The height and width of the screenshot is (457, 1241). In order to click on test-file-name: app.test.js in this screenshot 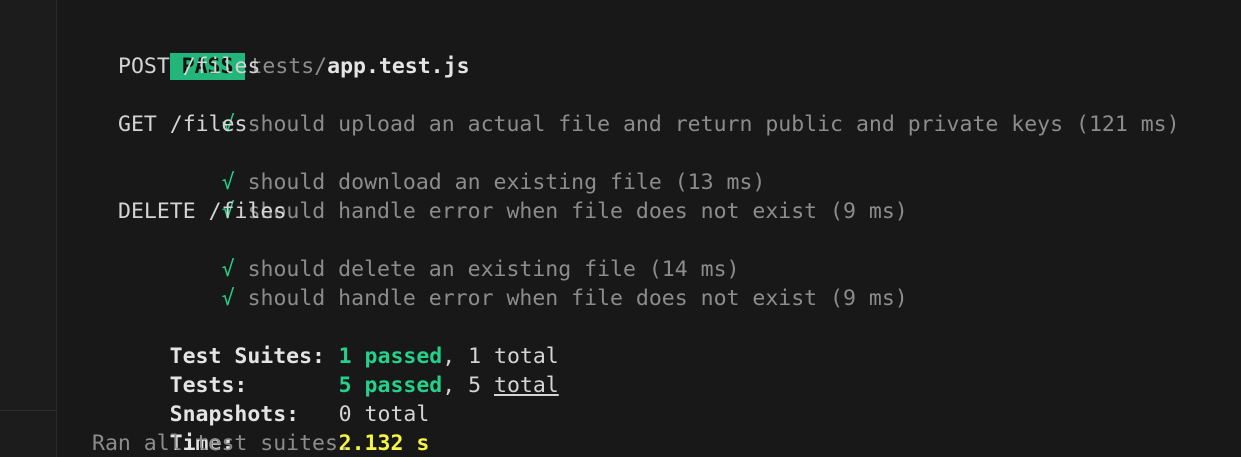, I will do `click(398, 66)`.